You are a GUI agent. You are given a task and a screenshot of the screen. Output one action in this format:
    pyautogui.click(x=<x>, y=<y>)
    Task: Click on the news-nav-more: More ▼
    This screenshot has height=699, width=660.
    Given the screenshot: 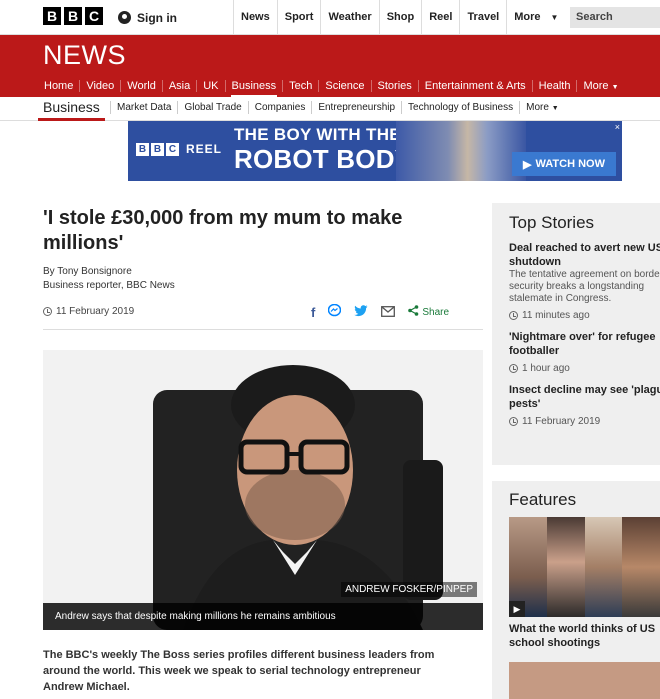 What is the action you would take?
    pyautogui.click(x=600, y=86)
    